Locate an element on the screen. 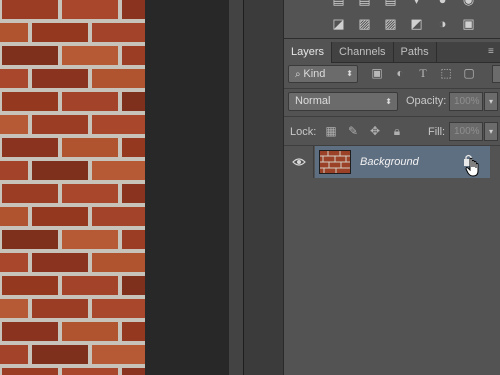 This screenshot has height=375, width=500. filter-kind-select: ⌕ Kind ⬍ is located at coordinates (323, 74).